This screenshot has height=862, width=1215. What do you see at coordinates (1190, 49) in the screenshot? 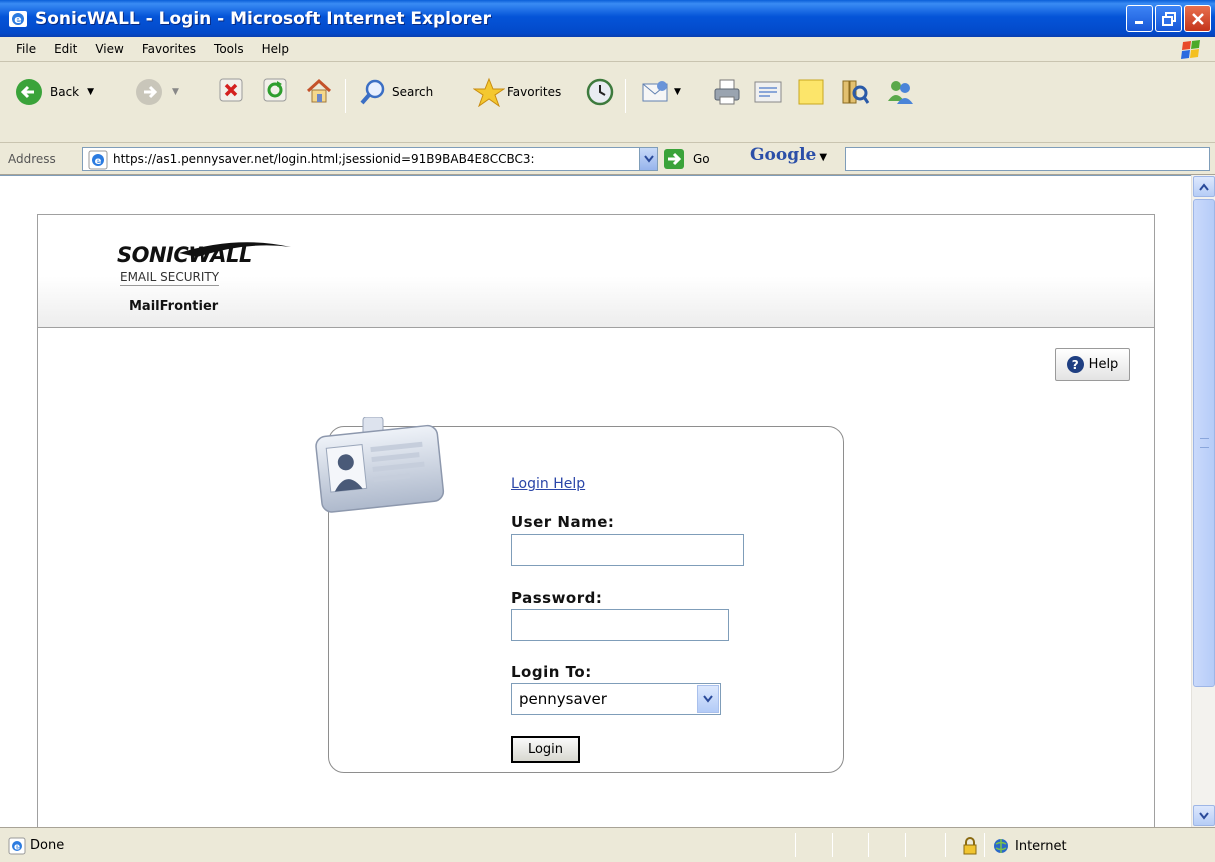
I see `windows-logo-icon` at bounding box center [1190, 49].